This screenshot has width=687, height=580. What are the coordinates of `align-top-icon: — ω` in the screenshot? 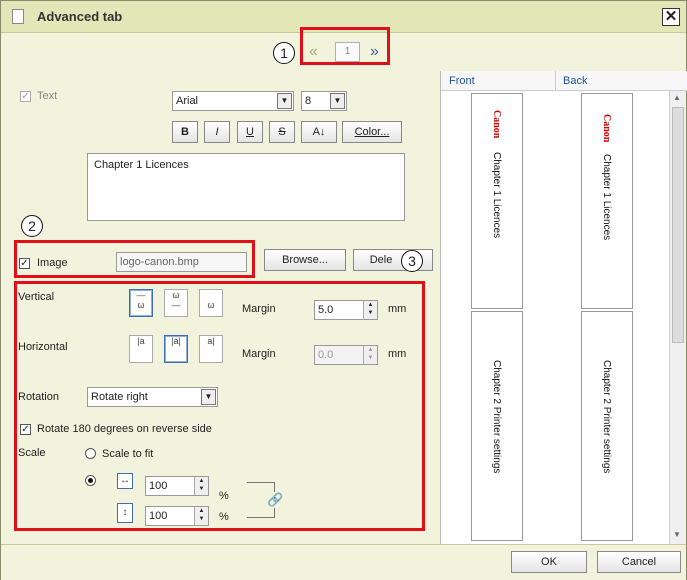 It's located at (141, 303).